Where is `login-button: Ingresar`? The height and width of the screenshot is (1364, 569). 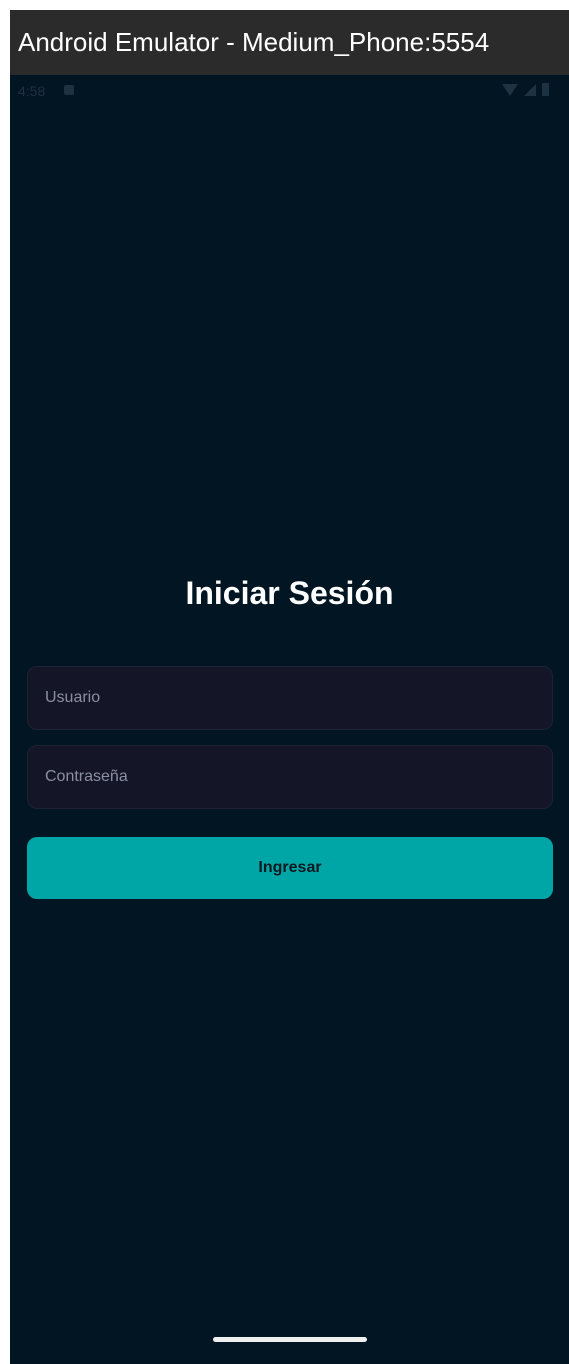 login-button: Ingresar is located at coordinates (290, 868).